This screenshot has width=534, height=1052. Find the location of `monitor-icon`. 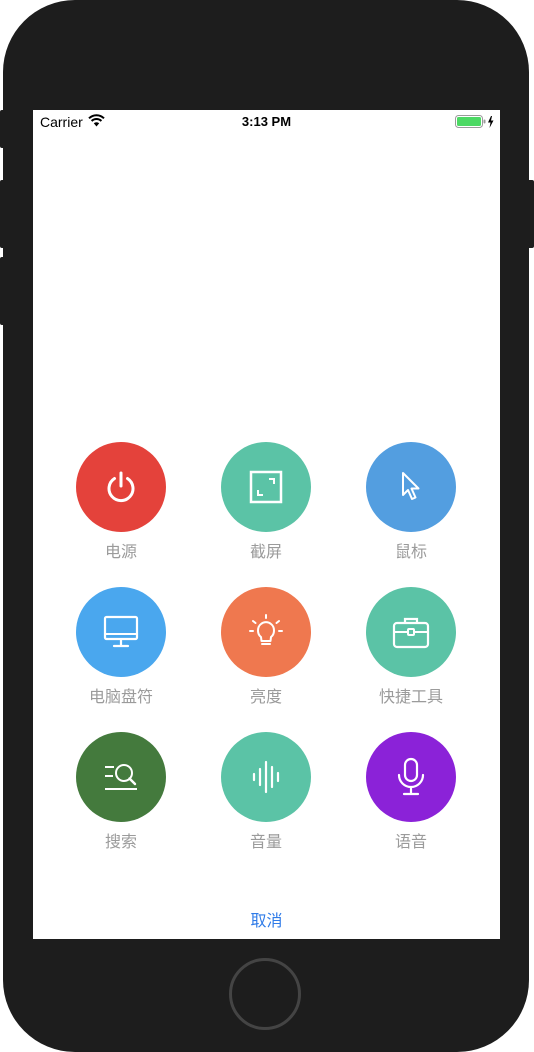

monitor-icon is located at coordinates (121, 631).